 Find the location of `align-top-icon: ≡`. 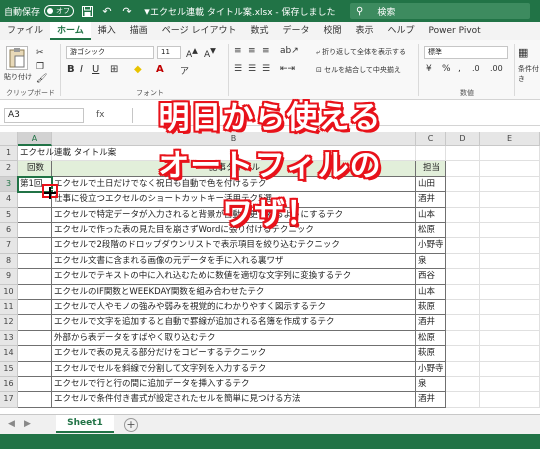

align-top-icon: ≡ is located at coordinates (238, 51).